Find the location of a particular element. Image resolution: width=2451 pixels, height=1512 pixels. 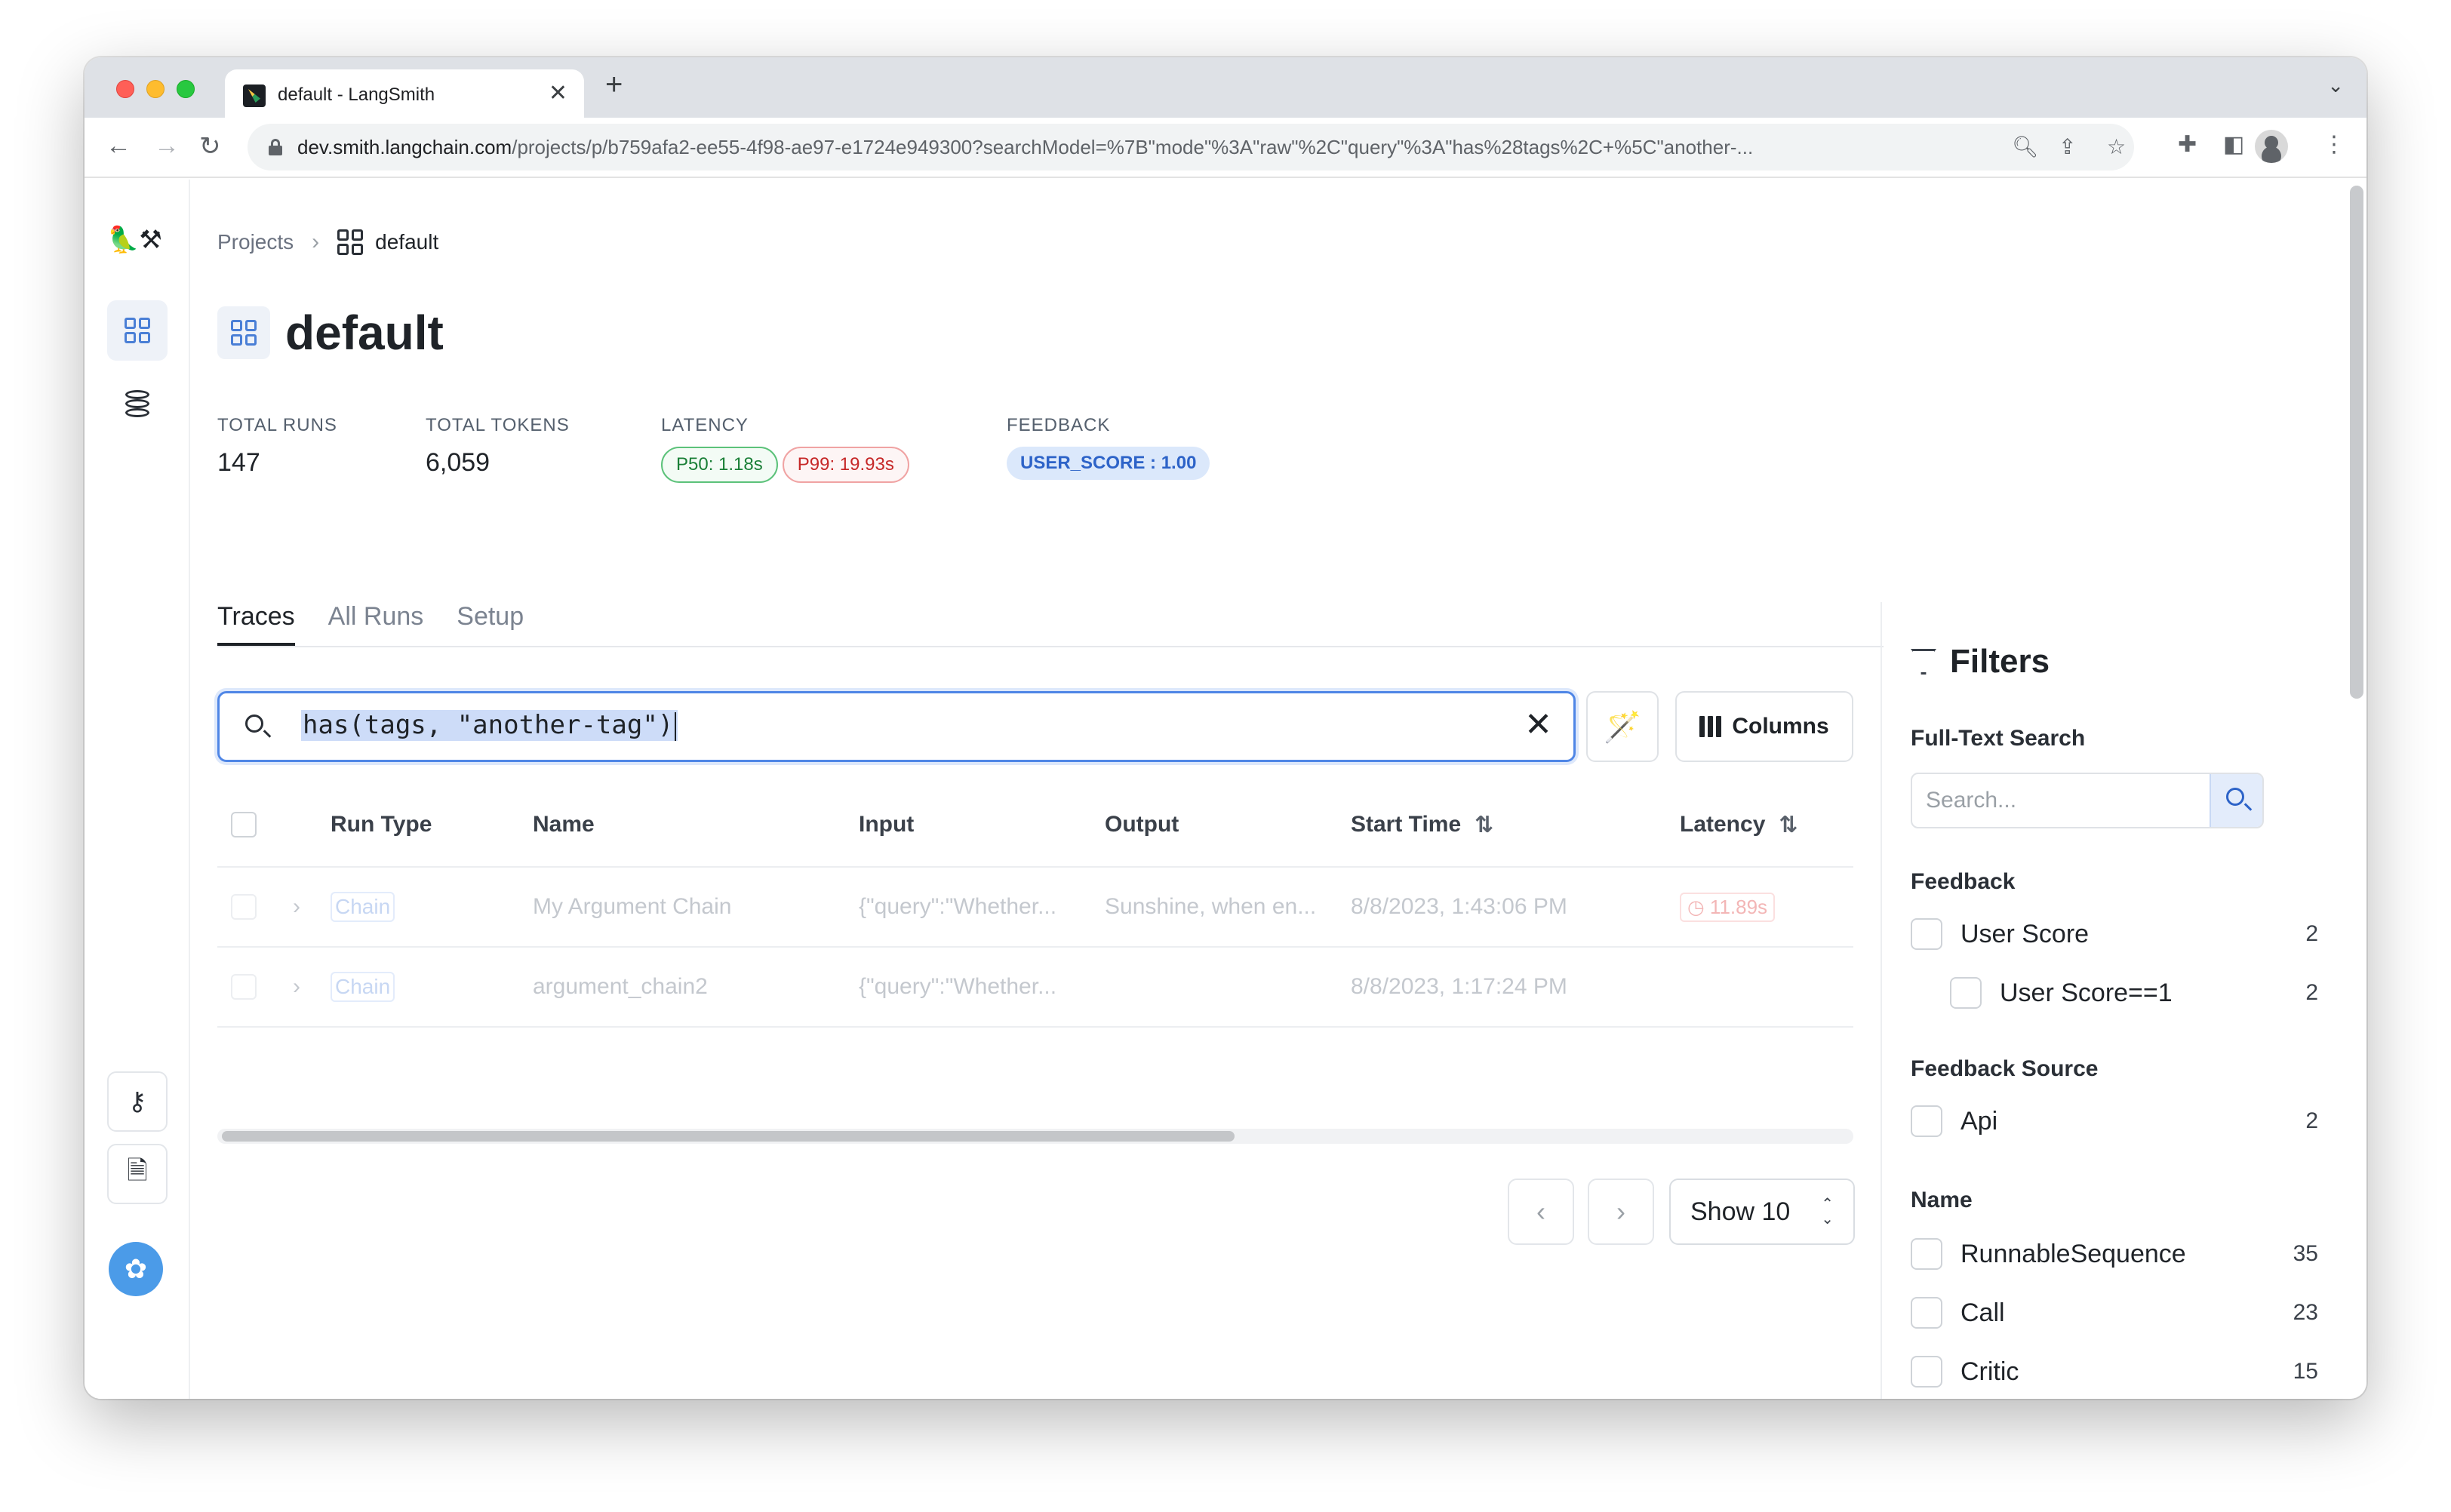

columns-button: Columns is located at coordinates (1764, 726).